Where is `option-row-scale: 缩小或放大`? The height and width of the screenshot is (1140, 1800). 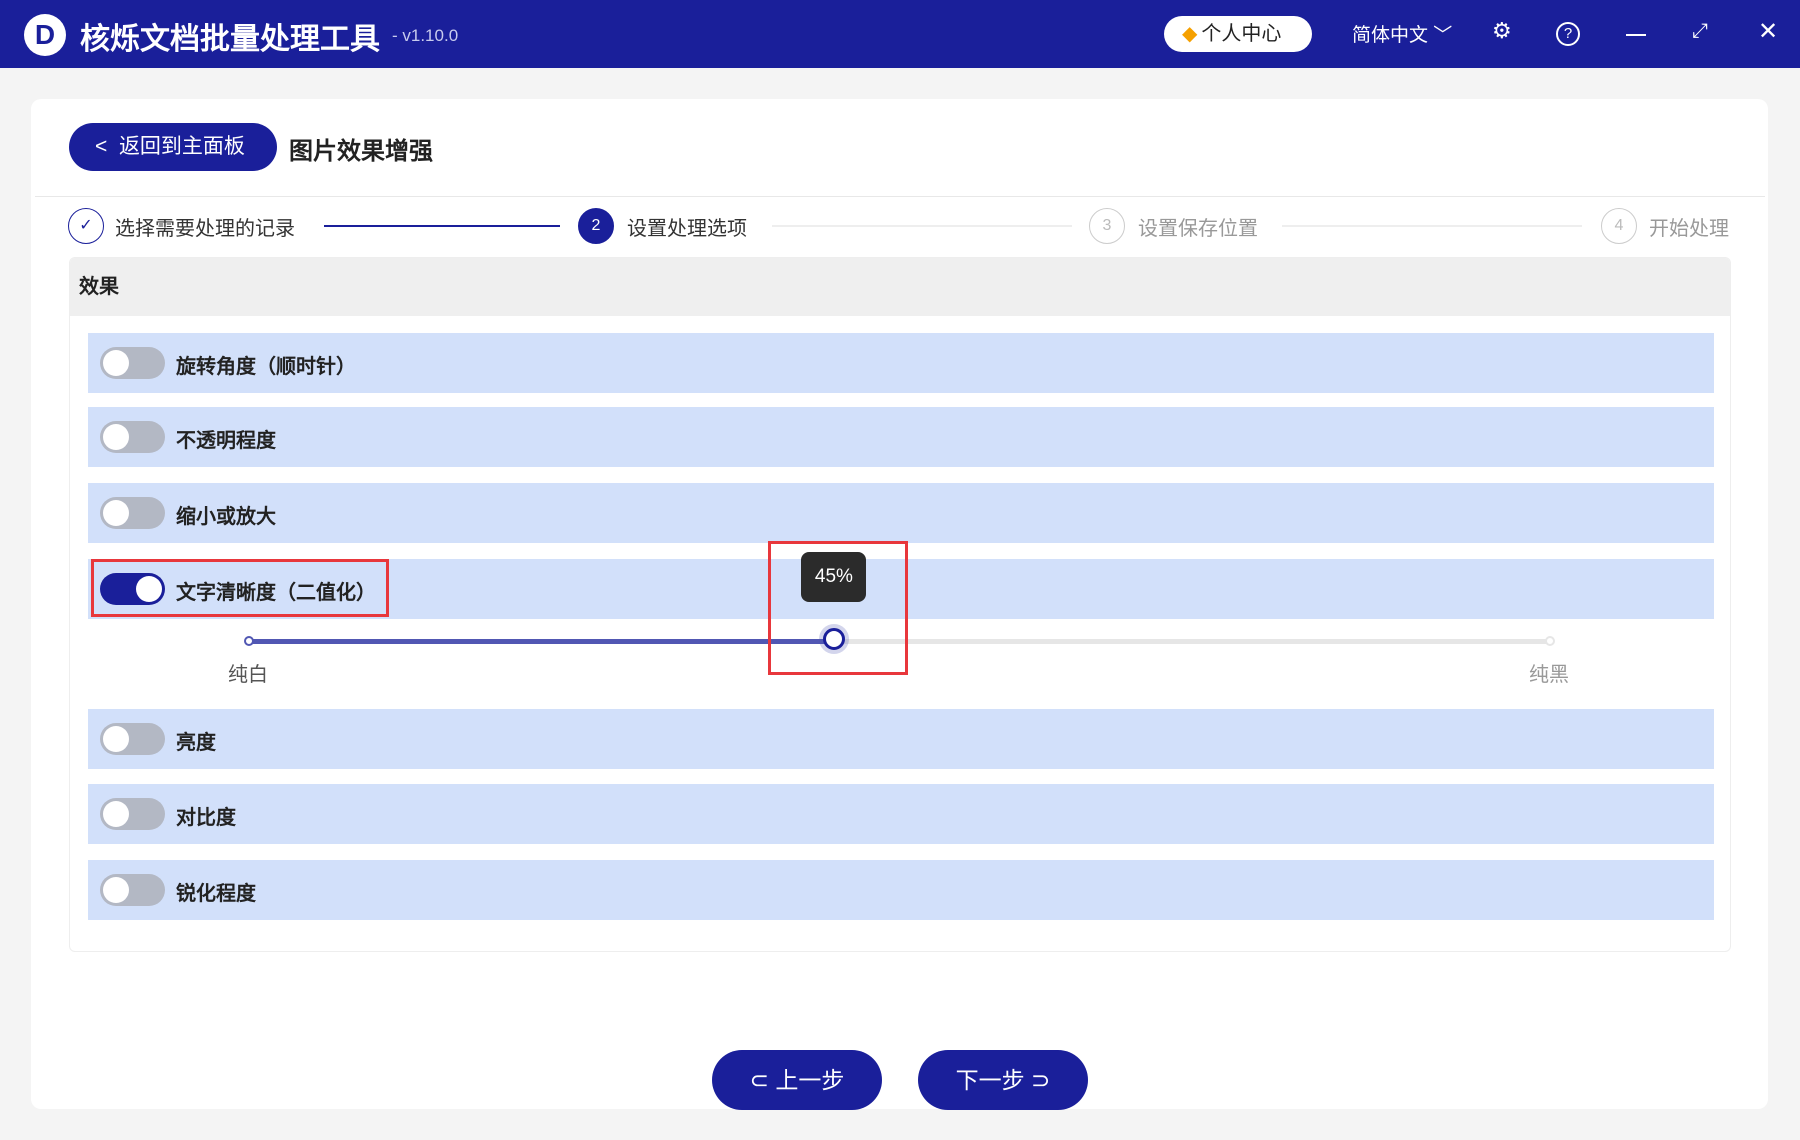 option-row-scale: 缩小或放大 is located at coordinates (901, 513).